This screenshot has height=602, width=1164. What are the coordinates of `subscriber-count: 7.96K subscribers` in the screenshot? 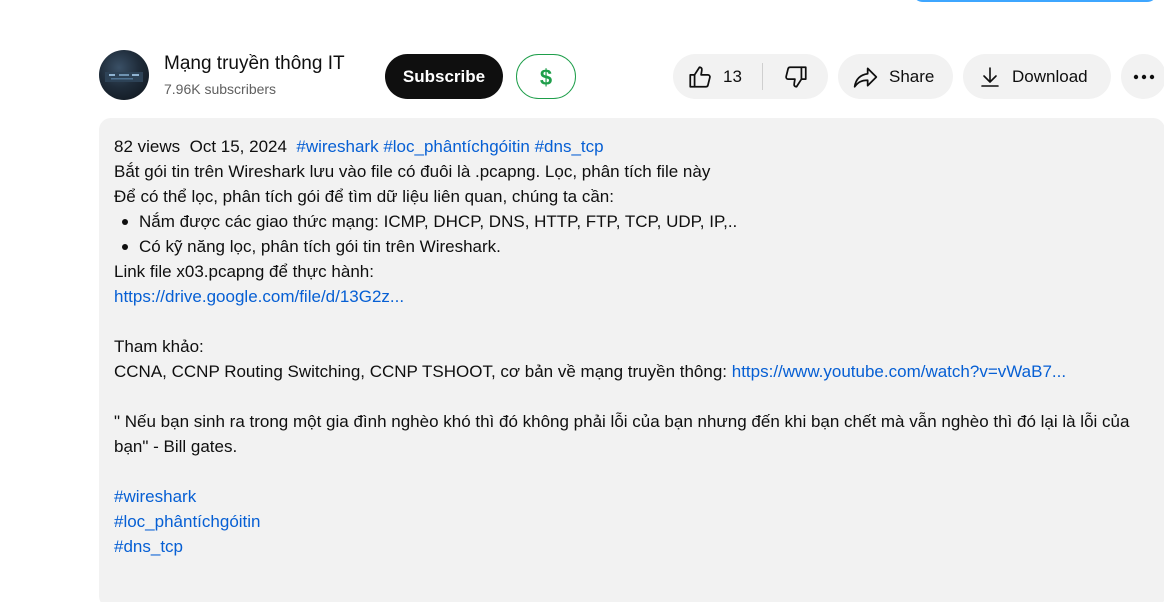 It's located at (220, 89).